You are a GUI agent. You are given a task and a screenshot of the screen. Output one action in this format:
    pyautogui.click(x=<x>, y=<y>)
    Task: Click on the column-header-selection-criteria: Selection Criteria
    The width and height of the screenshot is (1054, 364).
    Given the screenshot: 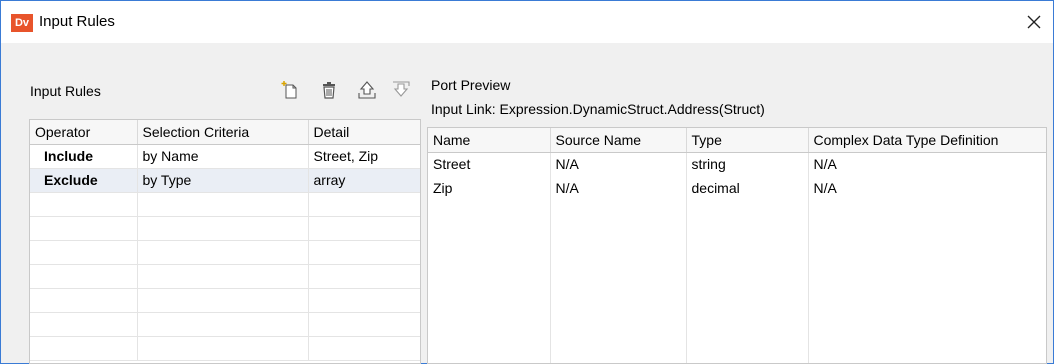 What is the action you would take?
    pyautogui.click(x=223, y=132)
    